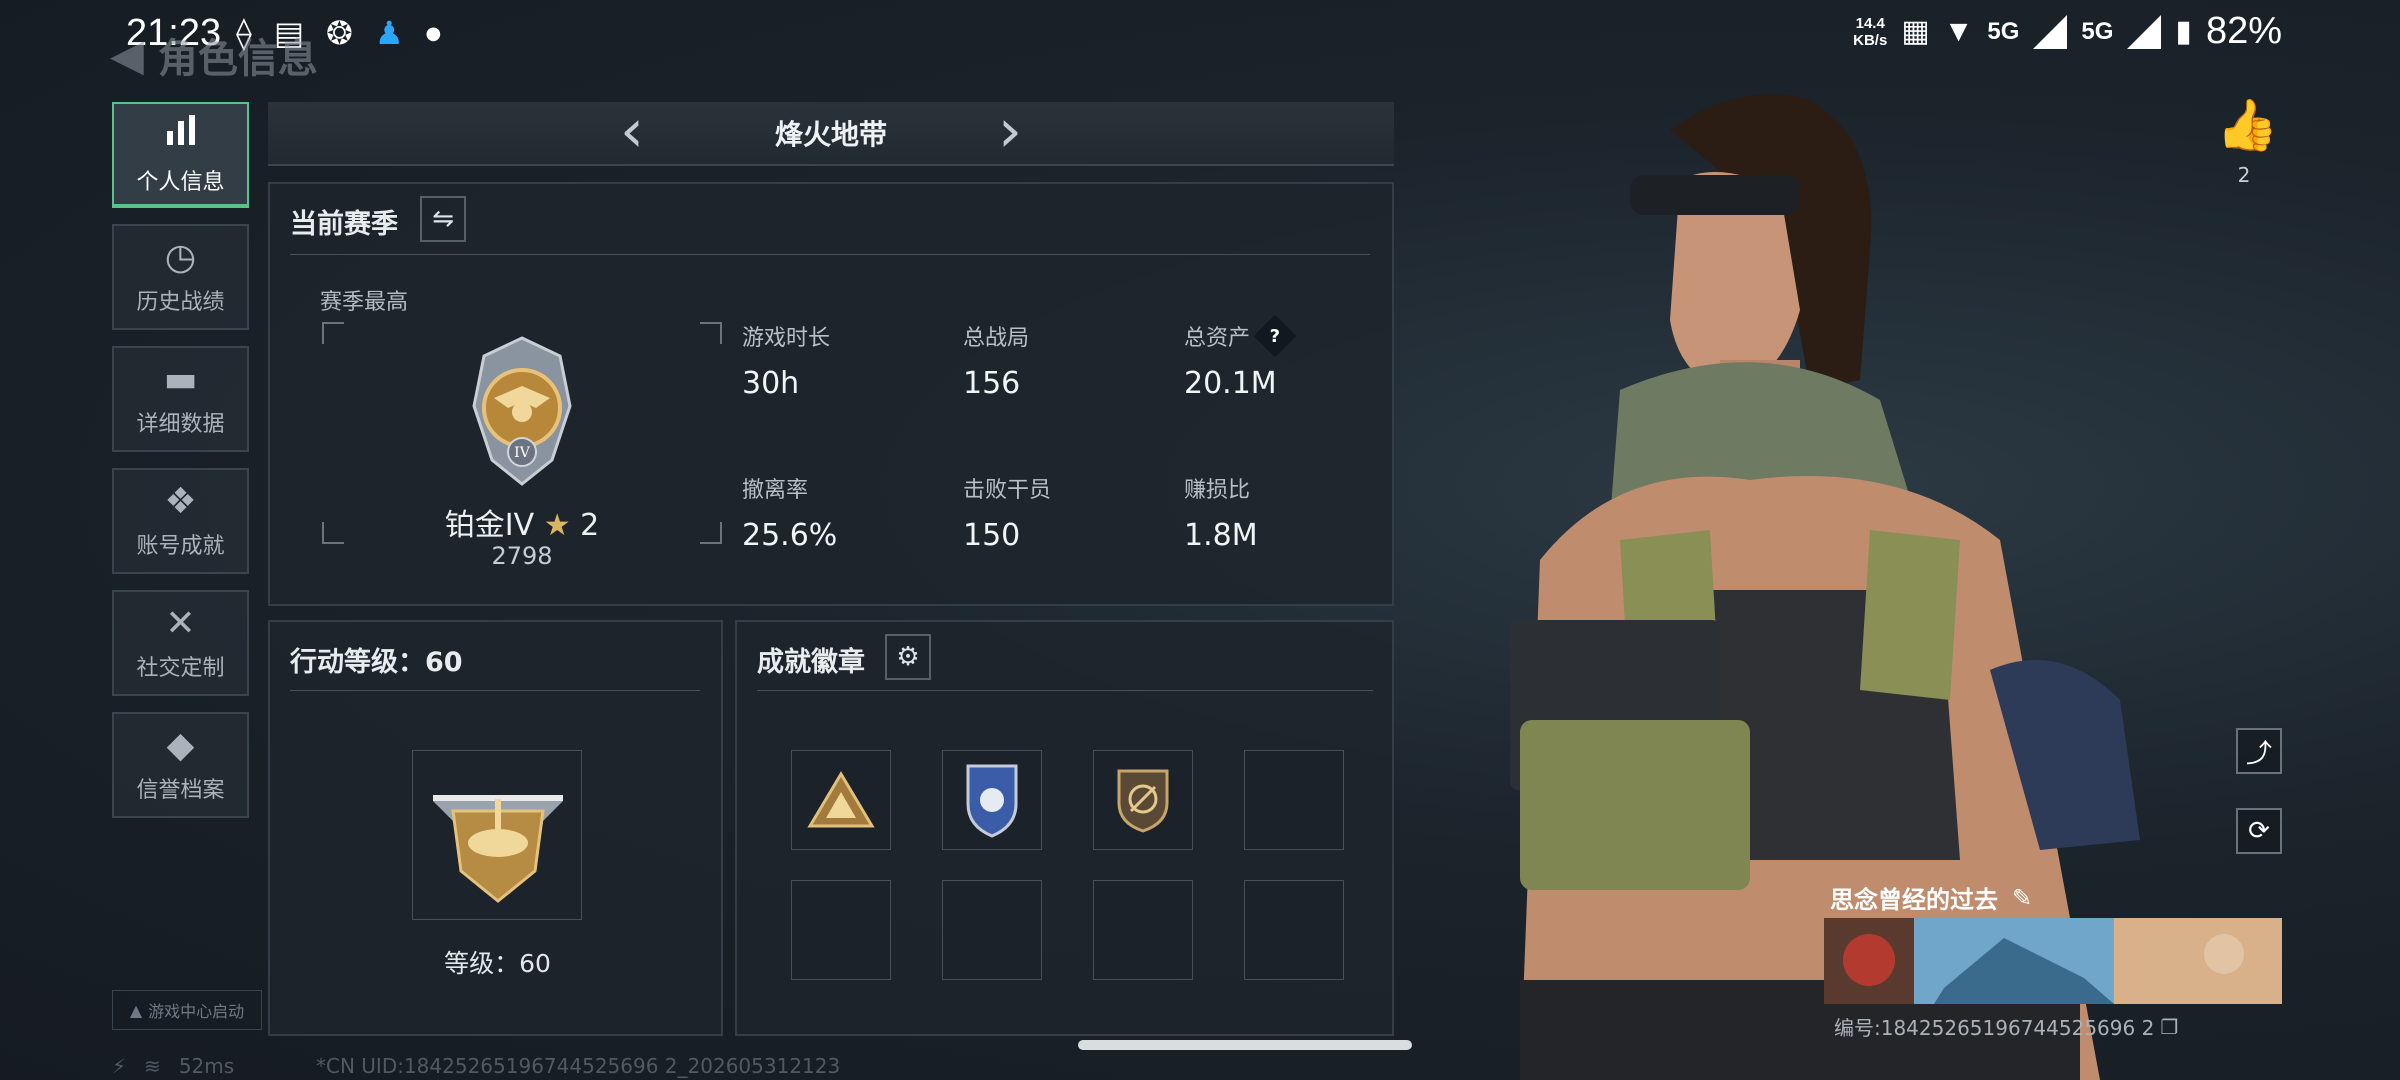  Describe the element at coordinates (173, 1066) in the screenshot. I see `network-info: ⚡ ≋ 52ms` at that location.